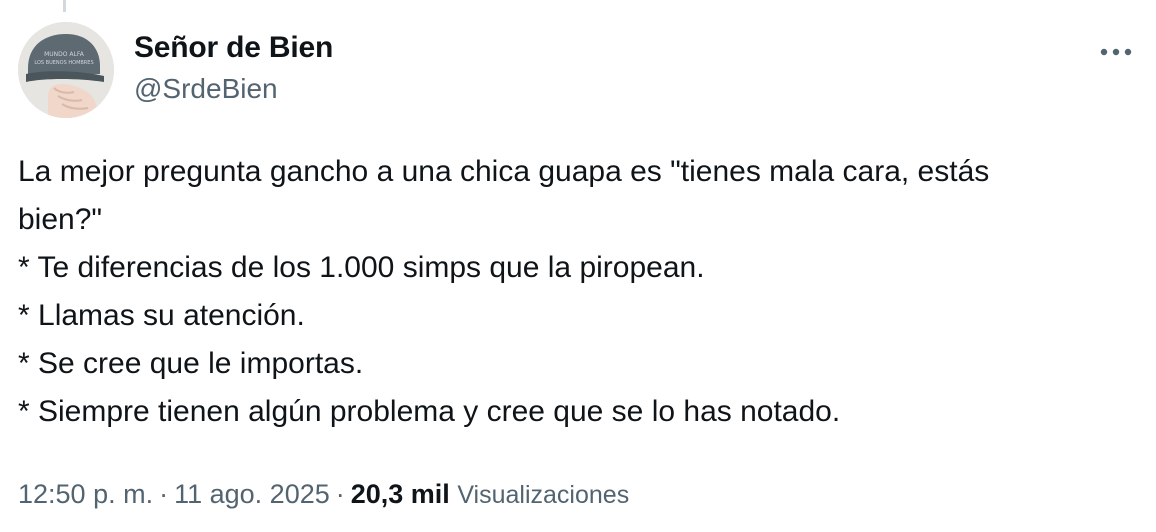 The image size is (1156, 532). What do you see at coordinates (233, 48) in the screenshot?
I see `author-display-name: Señor de Bien` at bounding box center [233, 48].